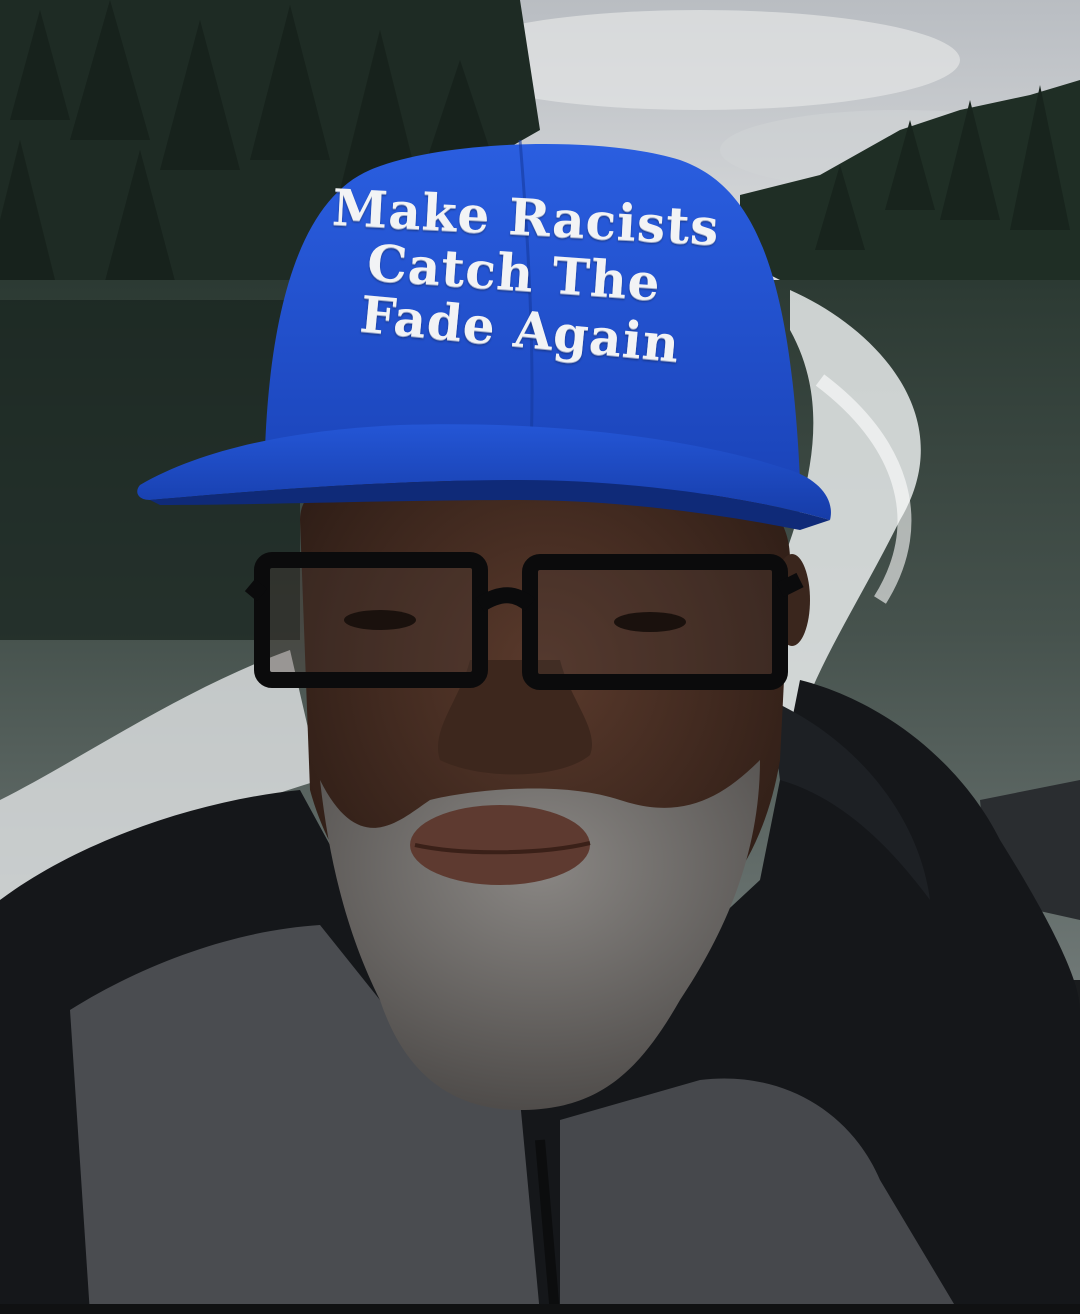 The height and width of the screenshot is (1314, 1080). Describe the element at coordinates (650, 622) in the screenshot. I see `eye-right` at that location.